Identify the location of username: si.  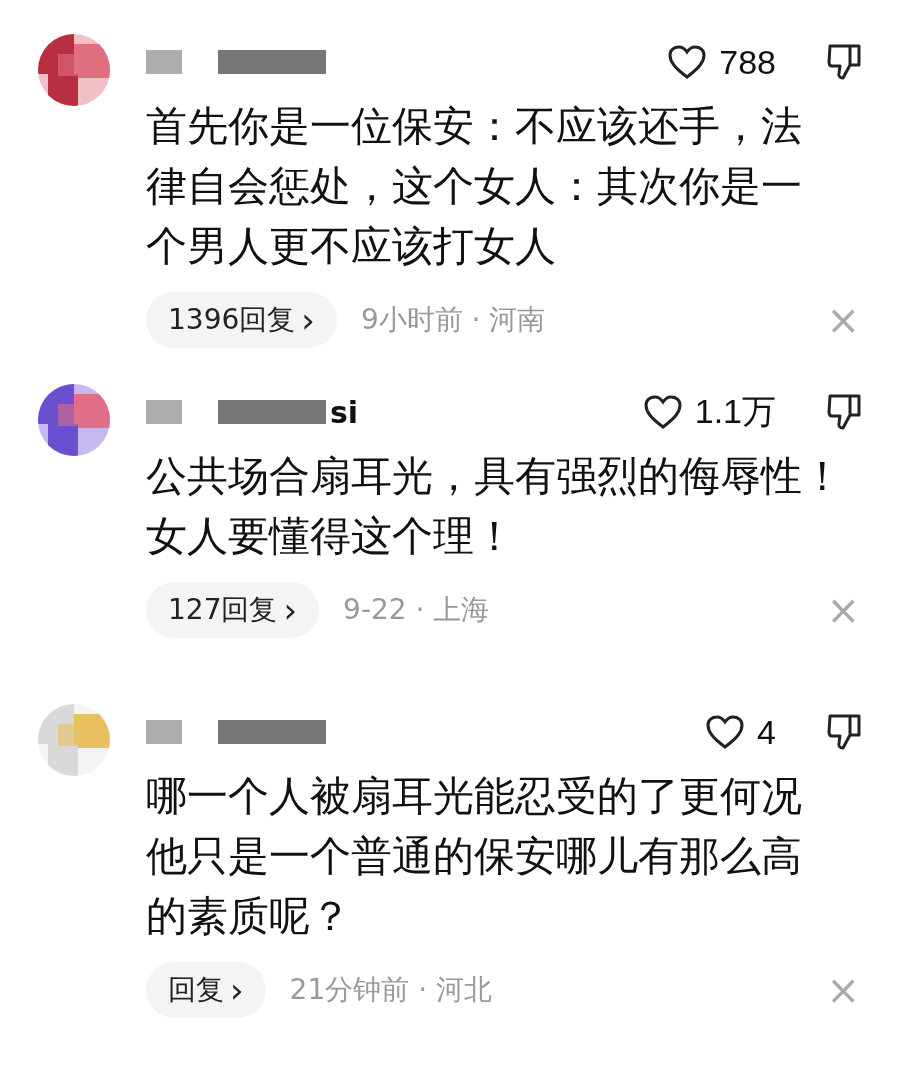
(344, 412).